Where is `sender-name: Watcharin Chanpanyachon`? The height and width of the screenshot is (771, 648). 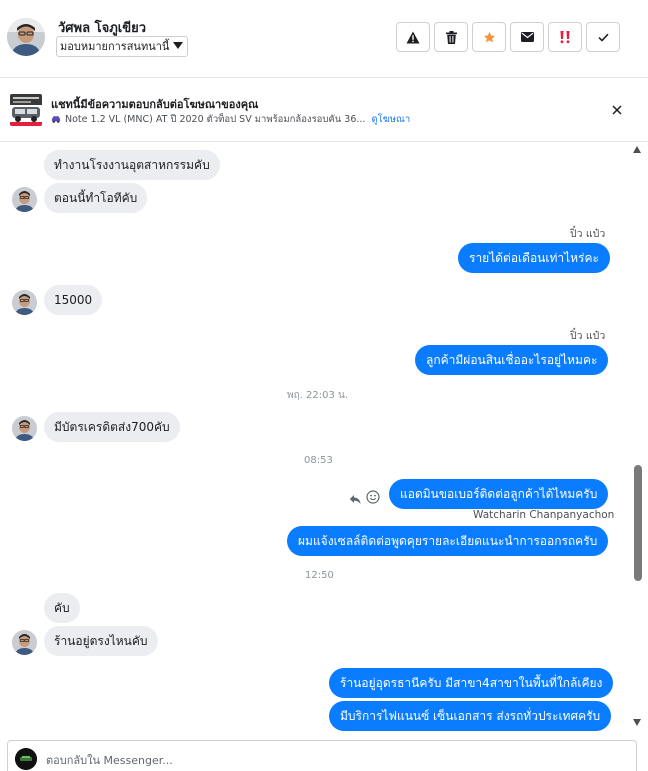 sender-name: Watcharin Chanpanyachon is located at coordinates (544, 515).